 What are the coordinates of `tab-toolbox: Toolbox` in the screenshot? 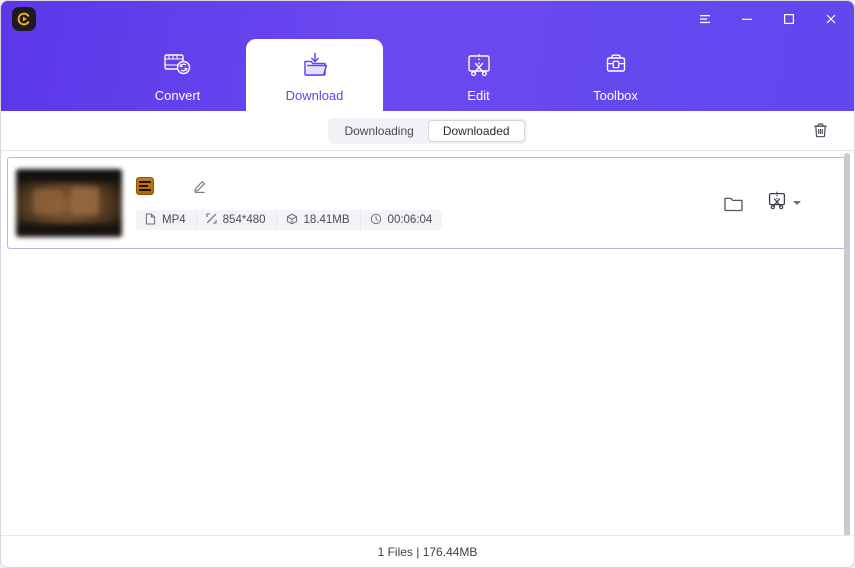 It's located at (615, 75).